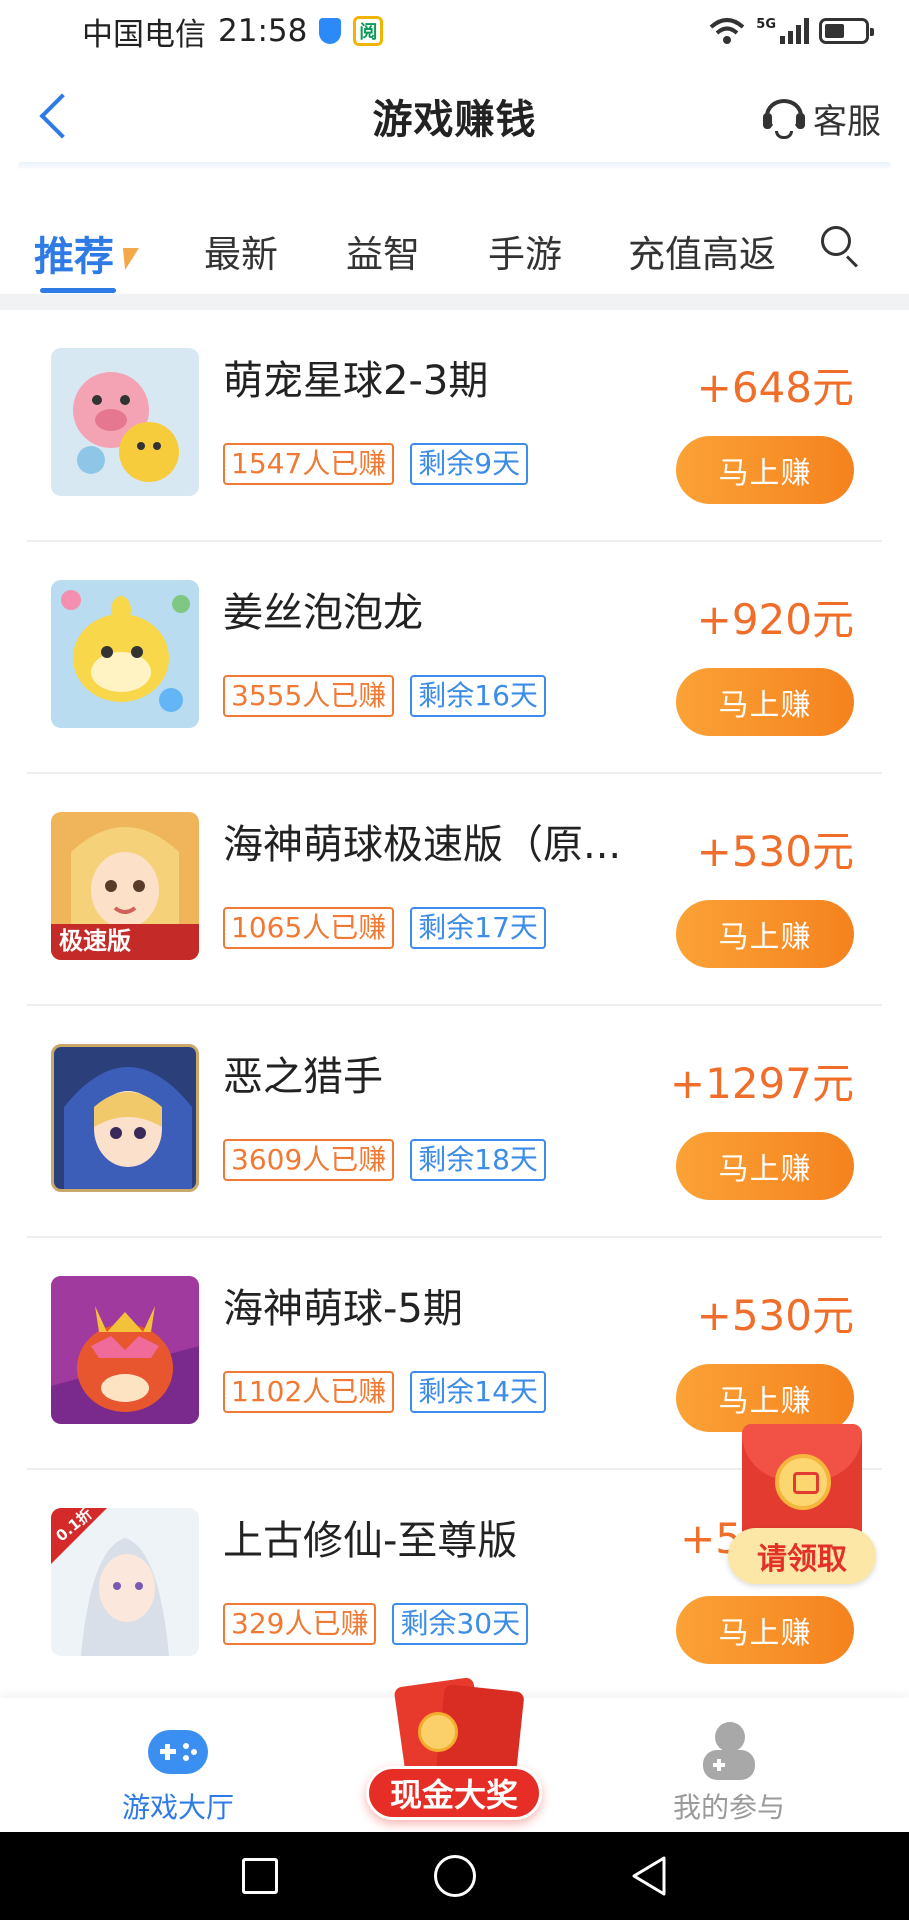  Describe the element at coordinates (241, 251) in the screenshot. I see `tab-latest: 最新` at that location.